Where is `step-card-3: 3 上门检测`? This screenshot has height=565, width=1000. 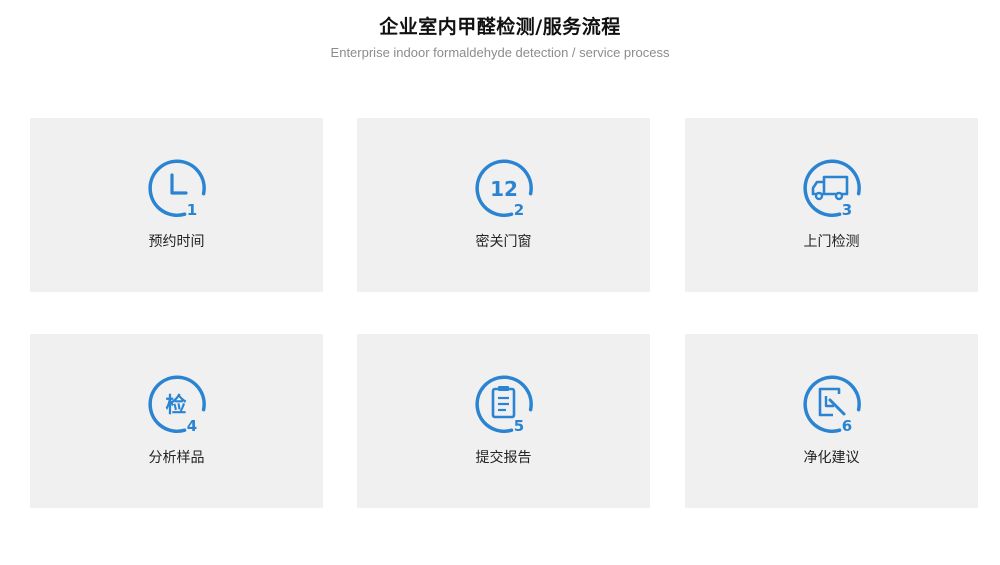
step-card-3: 3 上门检测 is located at coordinates (831, 205).